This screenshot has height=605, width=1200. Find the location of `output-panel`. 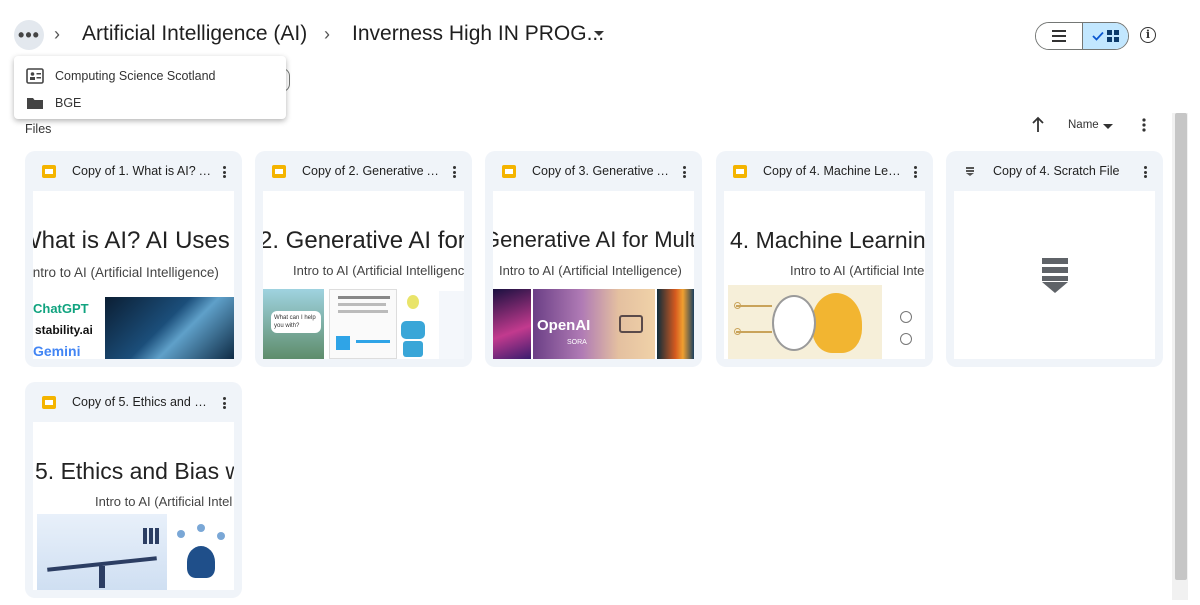

output-panel is located at coordinates (451, 325).